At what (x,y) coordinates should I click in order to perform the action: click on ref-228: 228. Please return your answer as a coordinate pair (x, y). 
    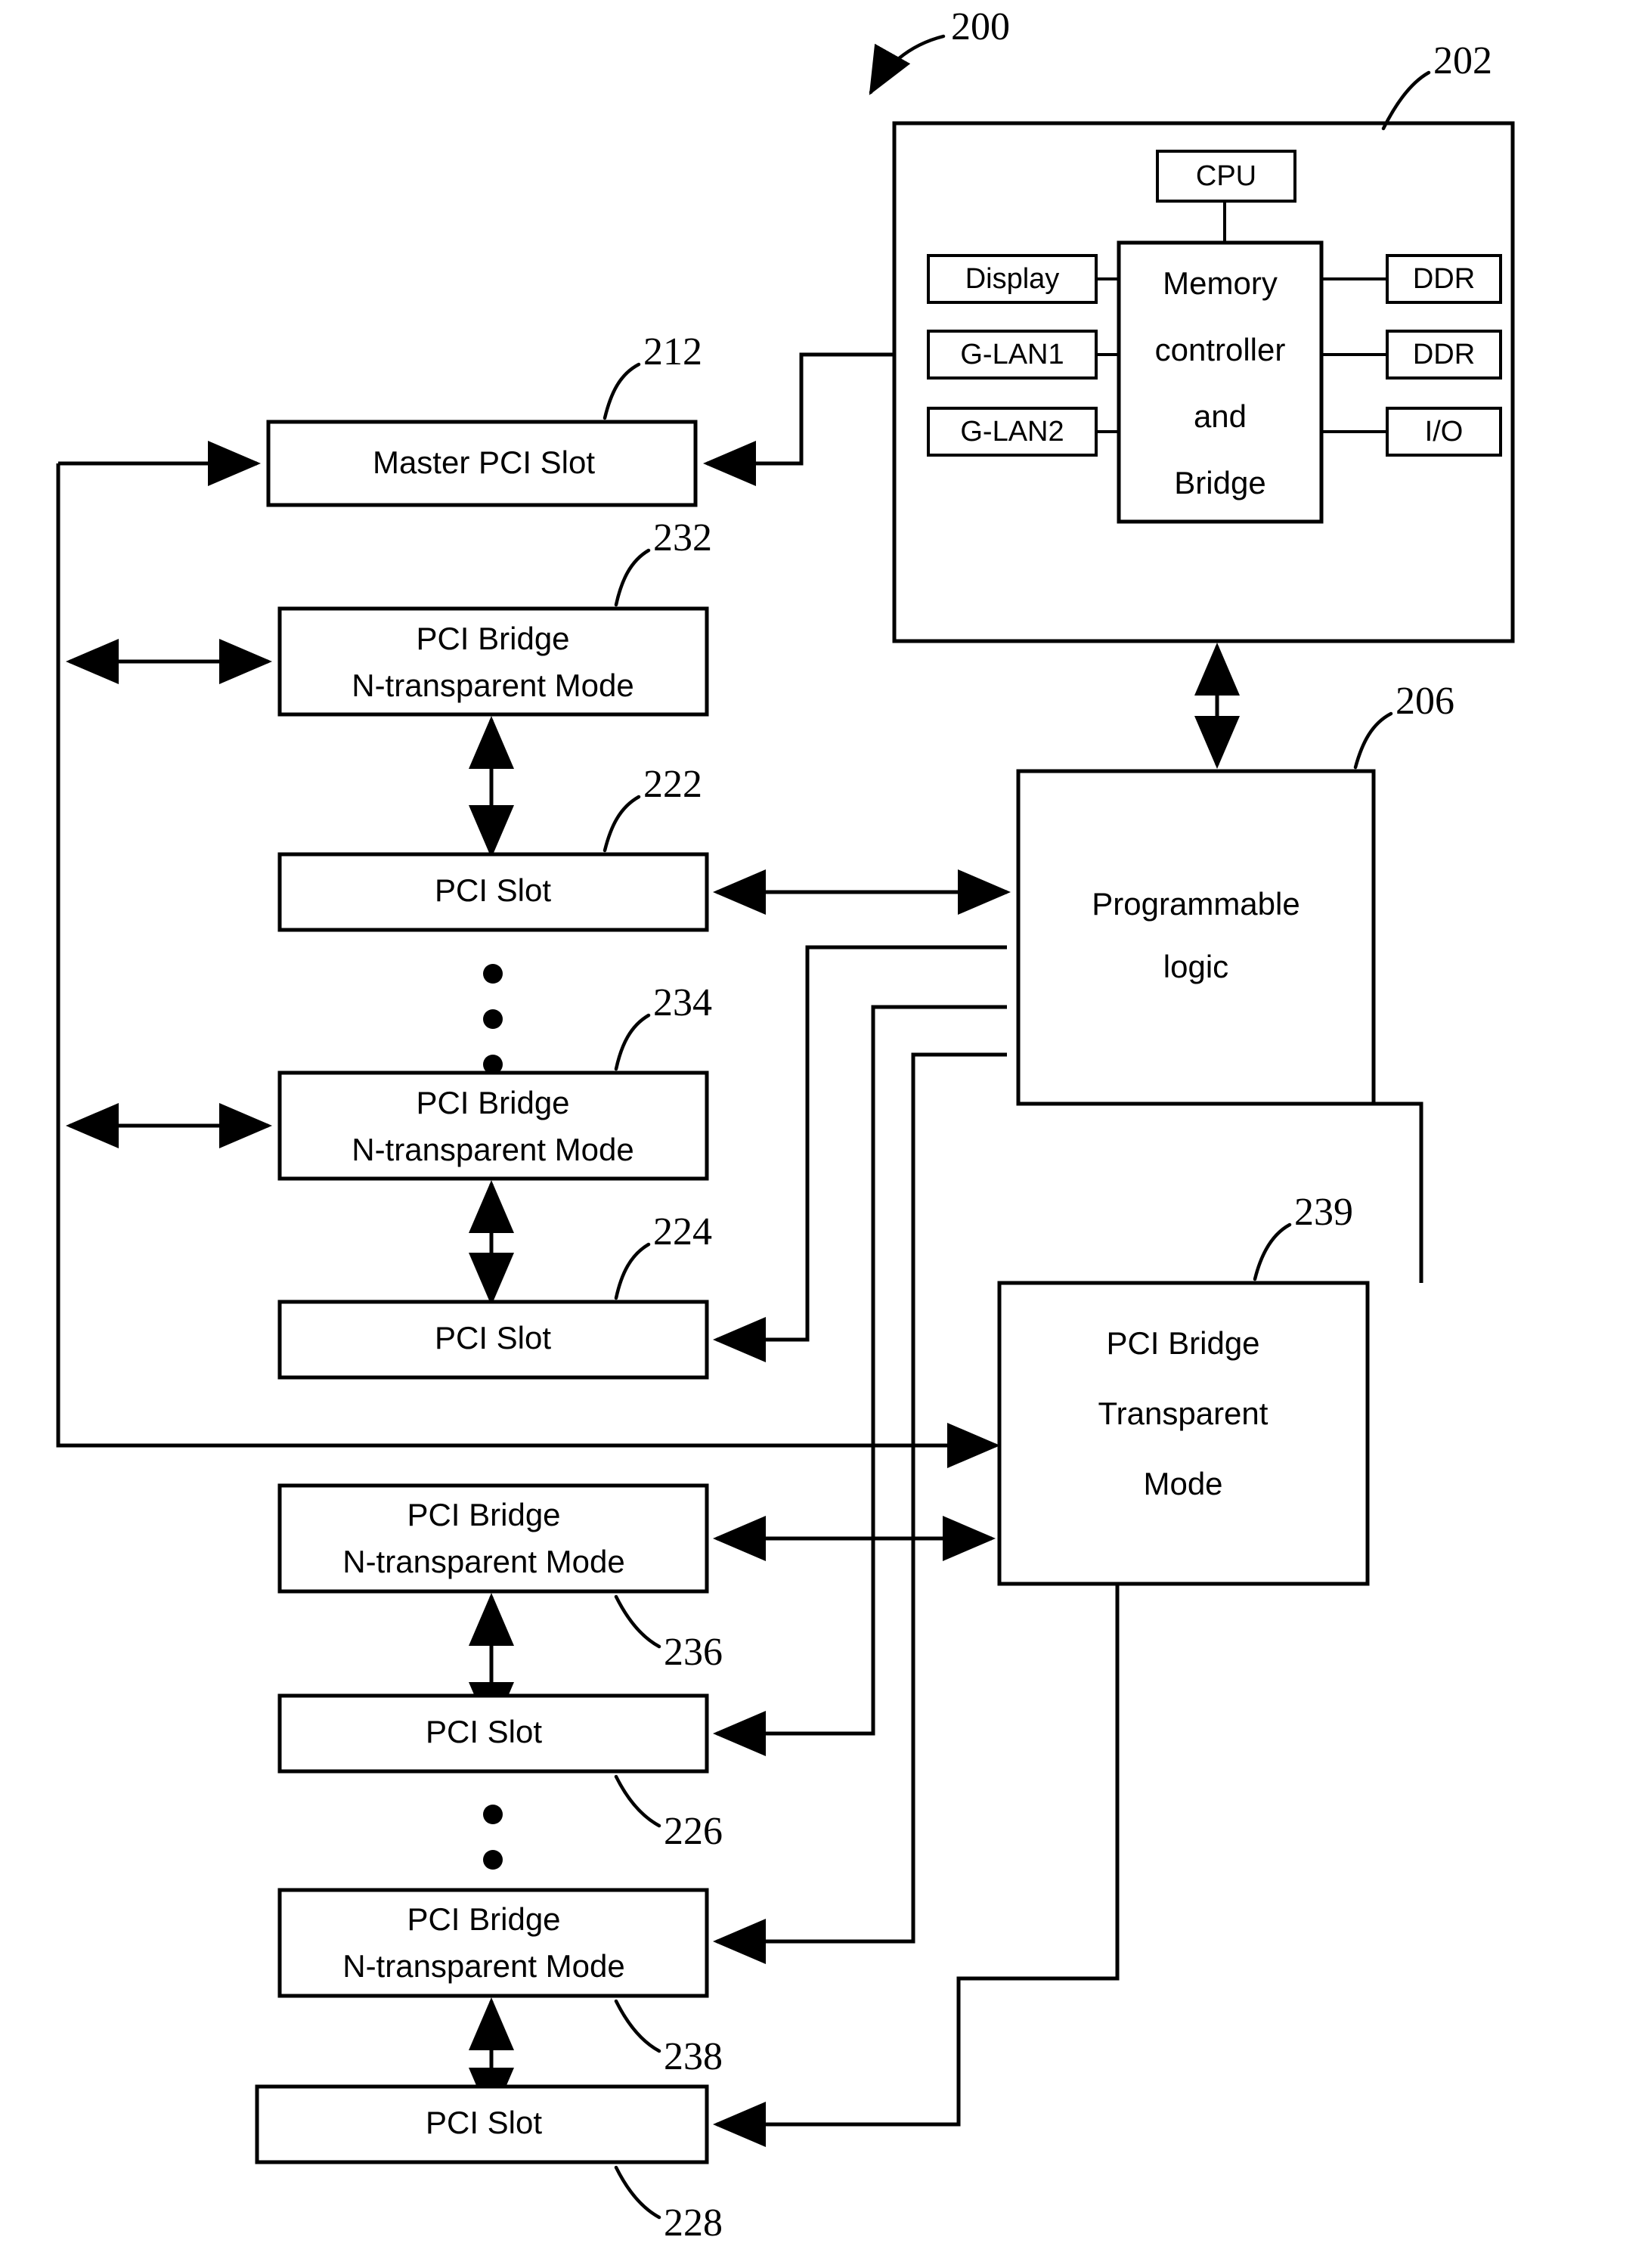
    Looking at the image, I should click on (693, 2223).